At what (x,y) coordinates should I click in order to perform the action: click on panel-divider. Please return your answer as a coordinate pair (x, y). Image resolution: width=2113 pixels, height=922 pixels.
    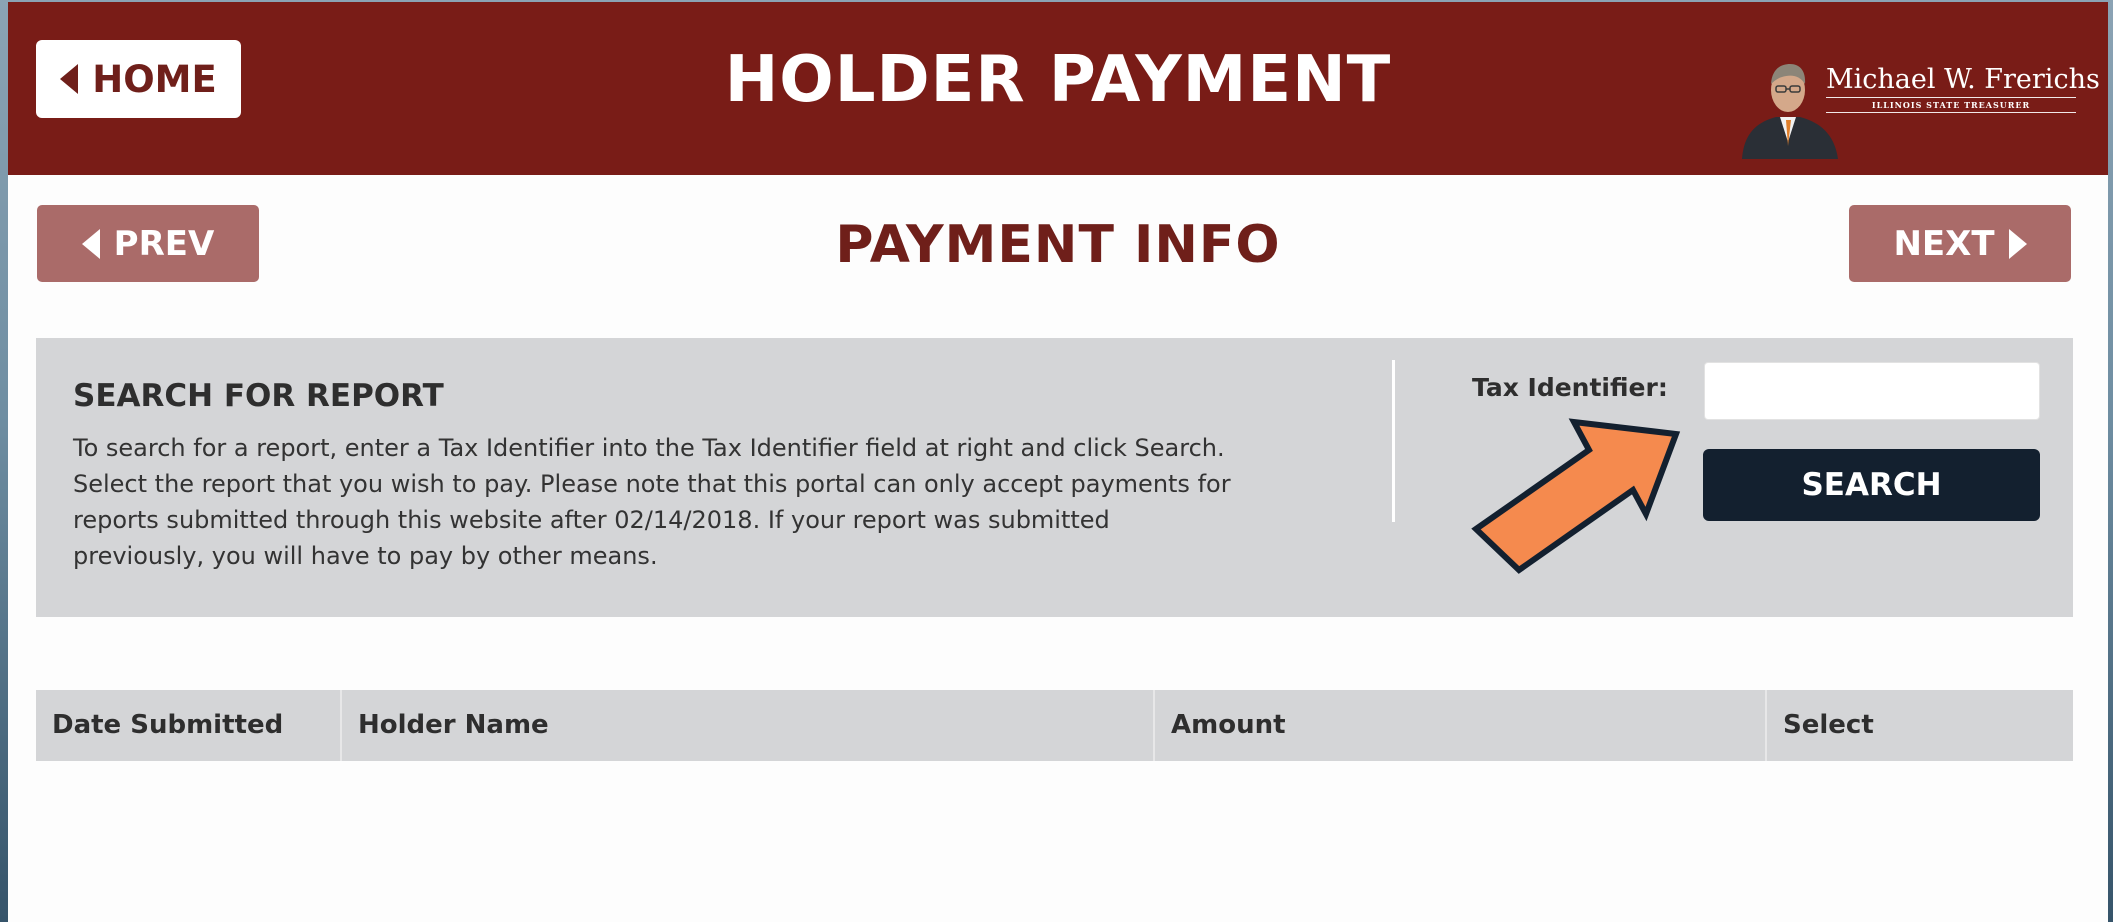
    Looking at the image, I should click on (1393, 441).